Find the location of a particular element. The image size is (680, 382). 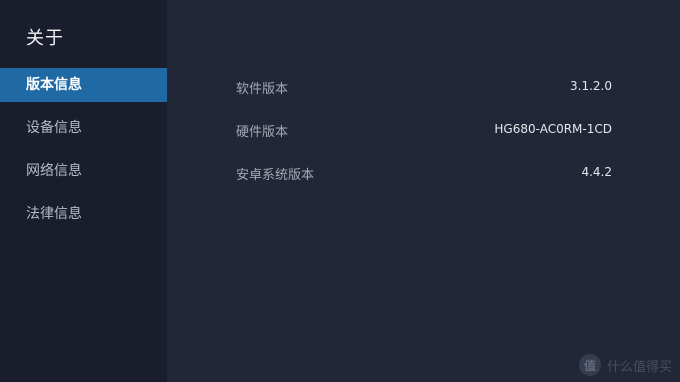

page-title: 关于 is located at coordinates (45, 38).